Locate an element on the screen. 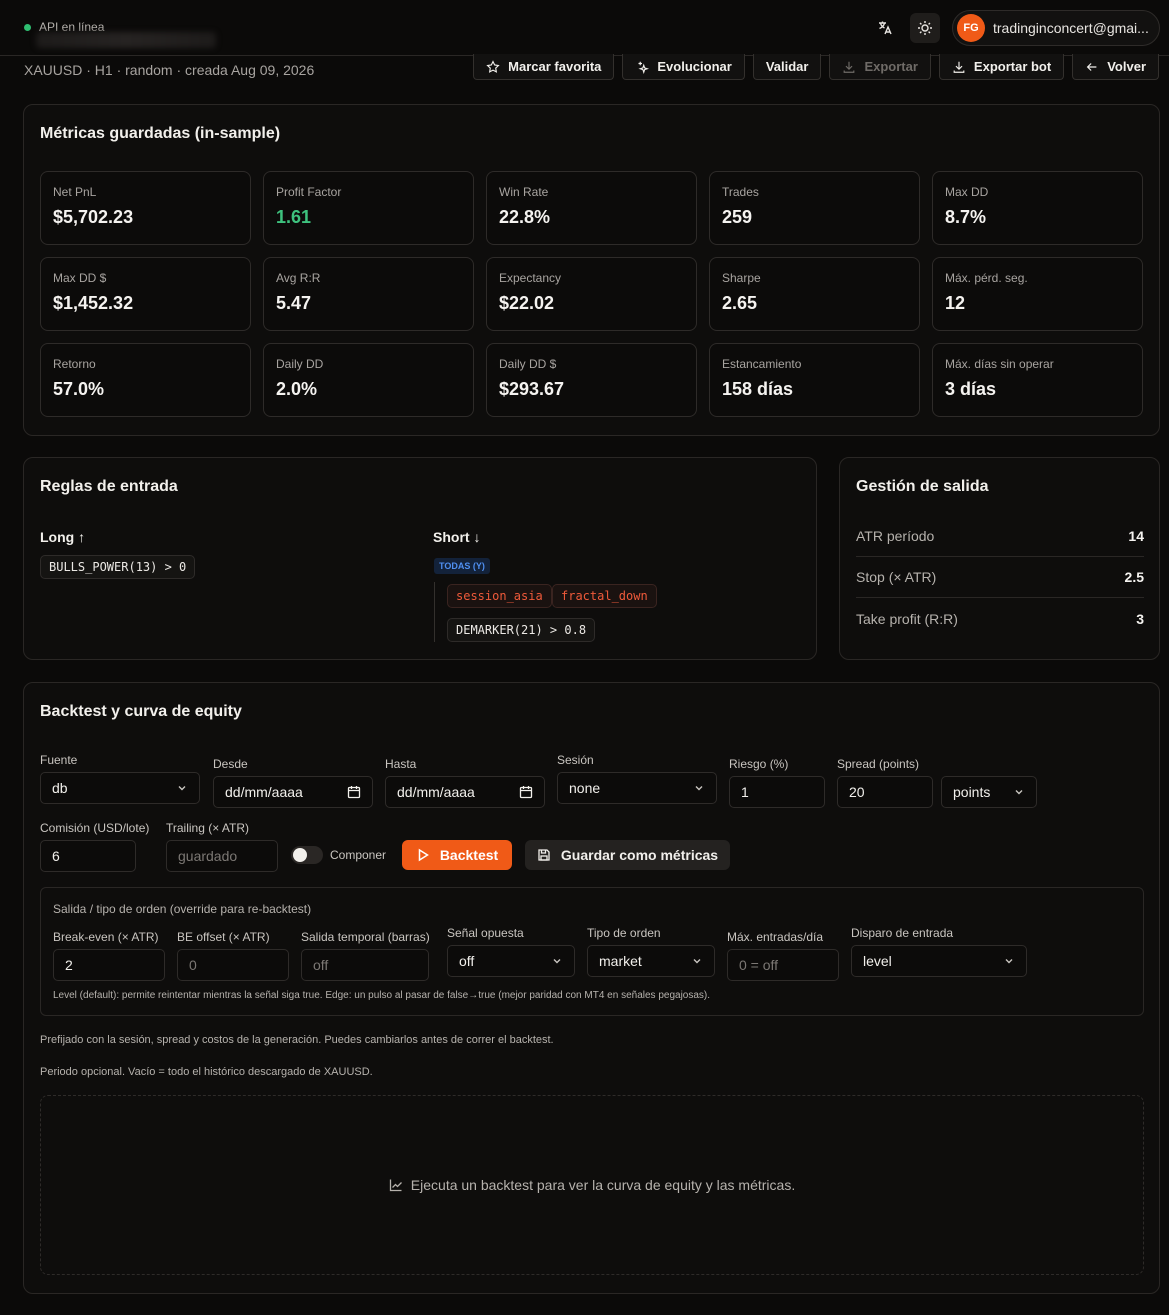  metric-card: Expectancy $22.02 is located at coordinates (591, 294).